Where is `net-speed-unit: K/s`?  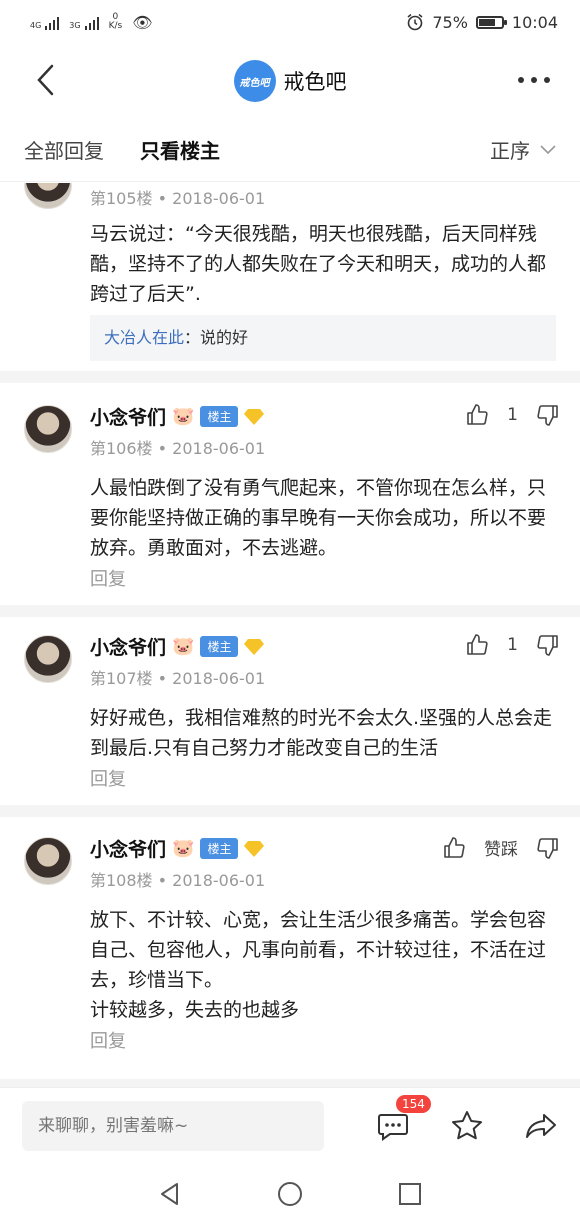 net-speed-unit: K/s is located at coordinates (115, 26).